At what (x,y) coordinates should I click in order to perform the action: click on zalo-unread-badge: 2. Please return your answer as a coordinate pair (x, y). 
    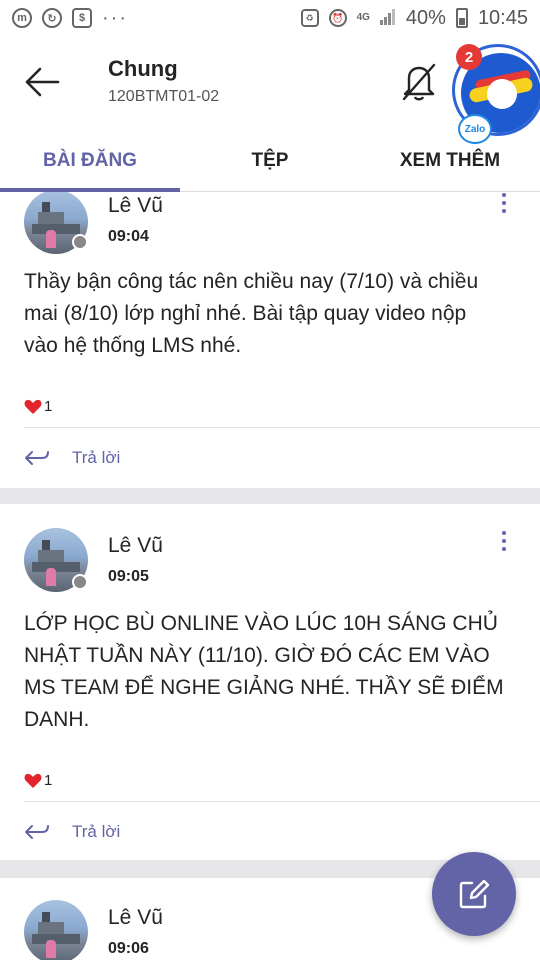
    Looking at the image, I should click on (469, 57).